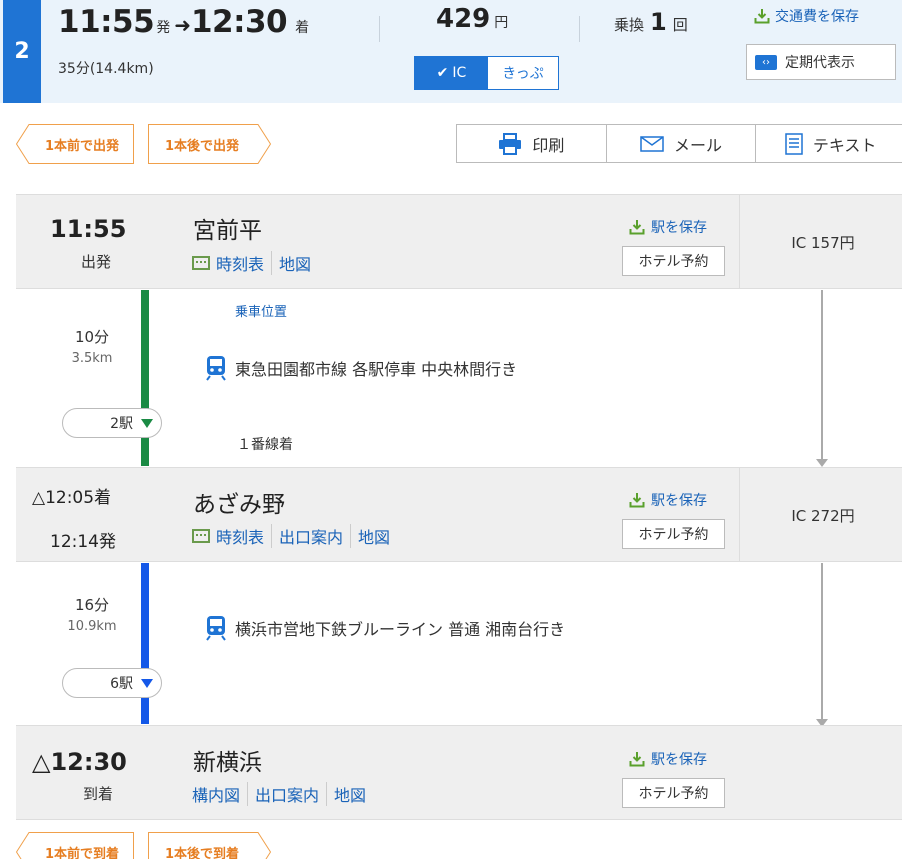 The height and width of the screenshot is (859, 902). I want to click on next-arrive-label: 1本後で到着, so click(202, 852).